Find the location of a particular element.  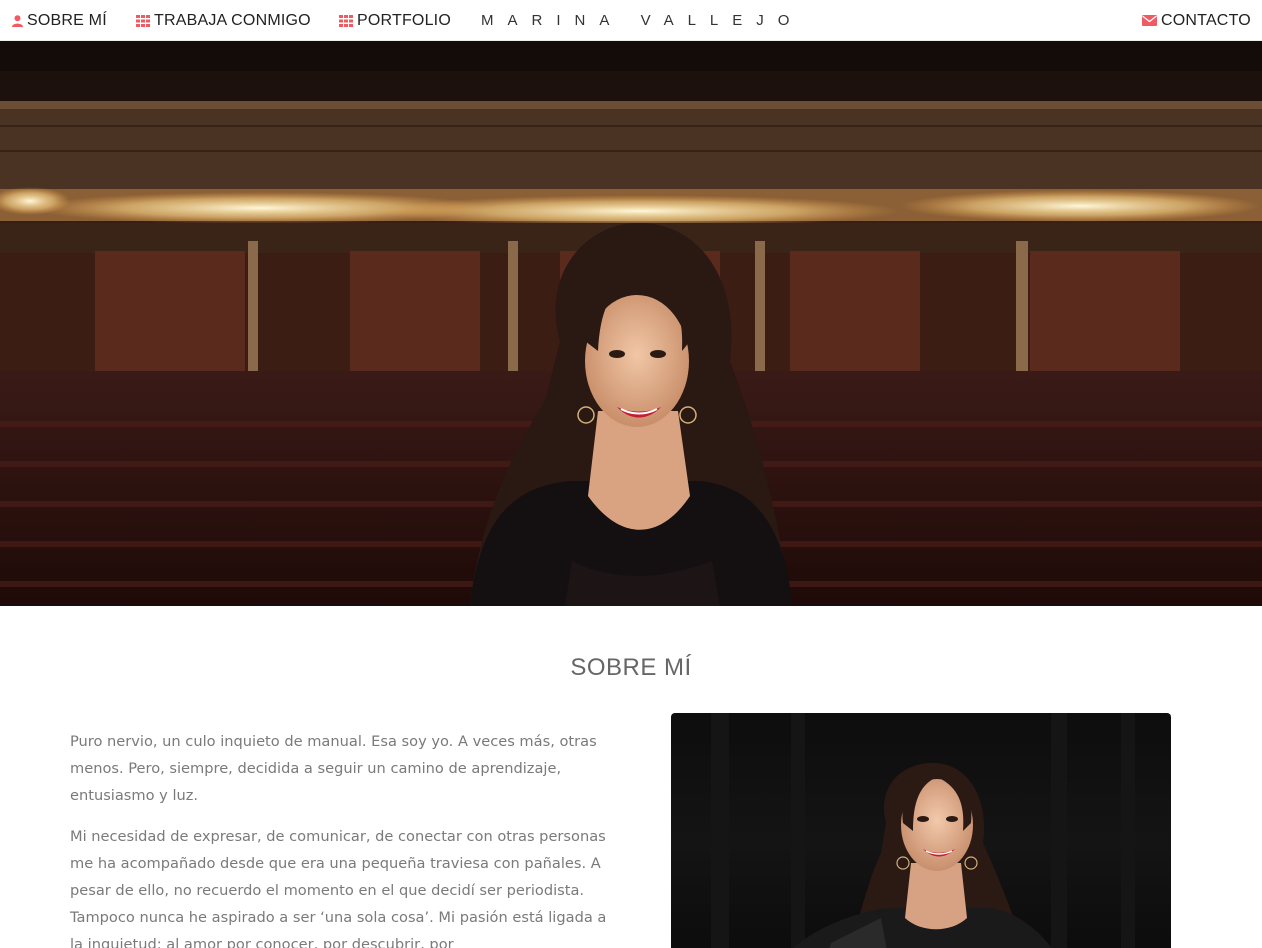

site-brand: MARINA VALLEJO is located at coordinates (642, 20).